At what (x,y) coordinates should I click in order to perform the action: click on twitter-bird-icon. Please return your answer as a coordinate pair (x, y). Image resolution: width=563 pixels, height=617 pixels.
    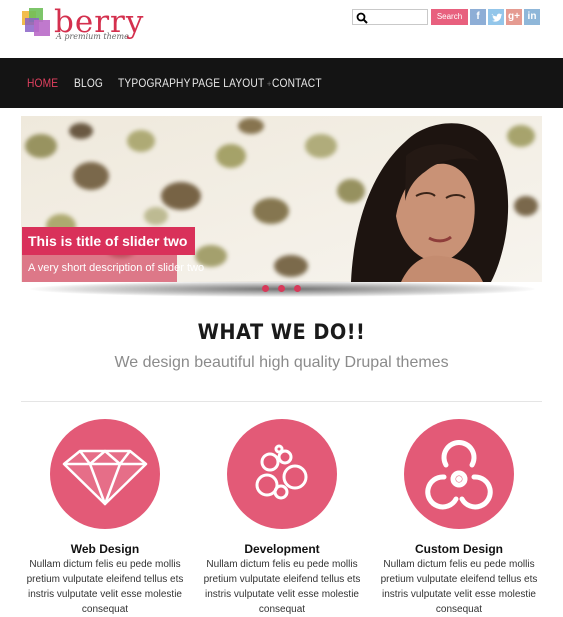
    Looking at the image, I should click on (497, 17).